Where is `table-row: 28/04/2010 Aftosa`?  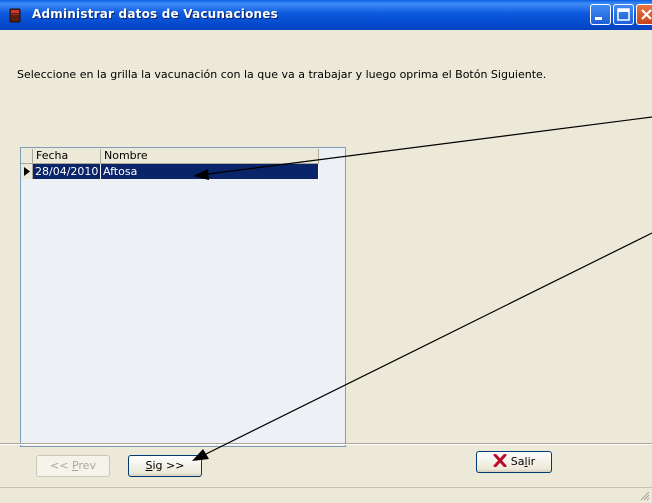 table-row: 28/04/2010 Aftosa is located at coordinates (170, 171).